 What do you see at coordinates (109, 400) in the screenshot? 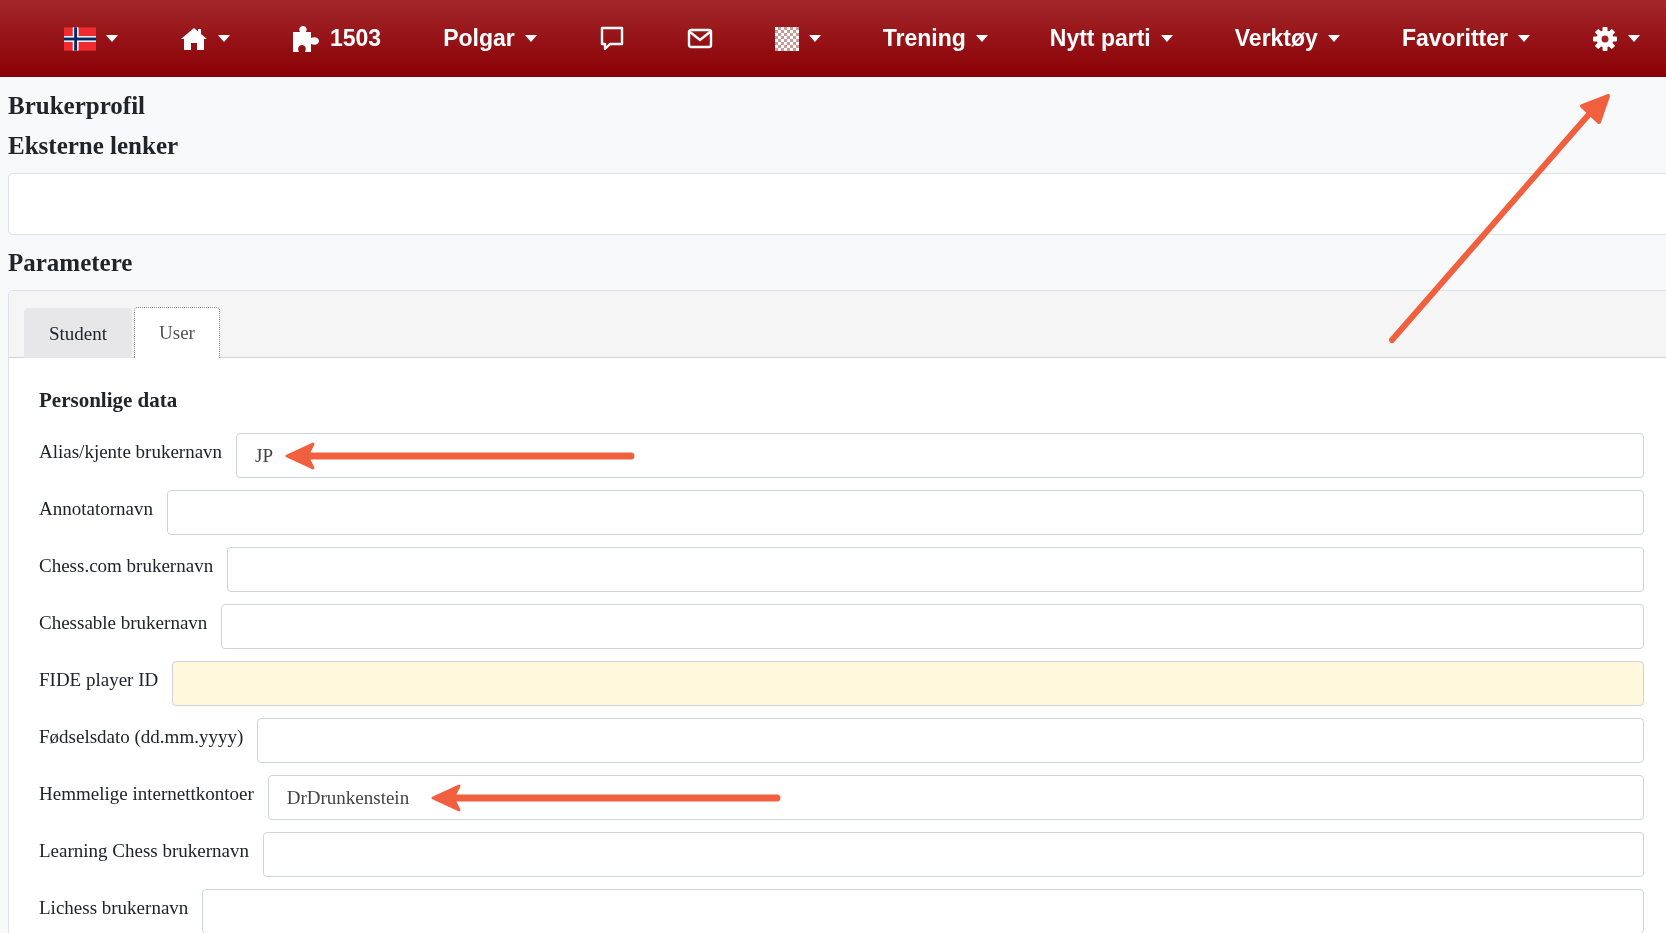
I see `group-title: Personlige data` at bounding box center [109, 400].